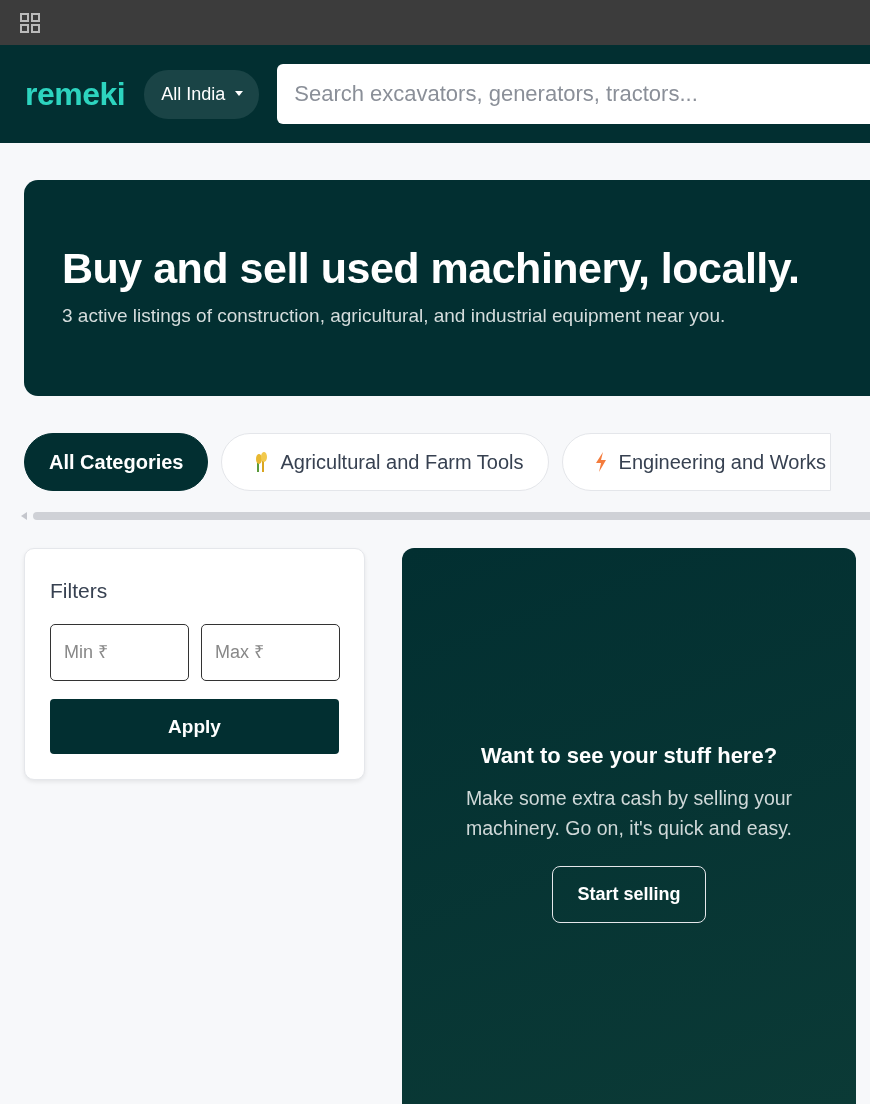 This screenshot has width=870, height=1104. What do you see at coordinates (75, 94) in the screenshot?
I see `logo: remeki` at bounding box center [75, 94].